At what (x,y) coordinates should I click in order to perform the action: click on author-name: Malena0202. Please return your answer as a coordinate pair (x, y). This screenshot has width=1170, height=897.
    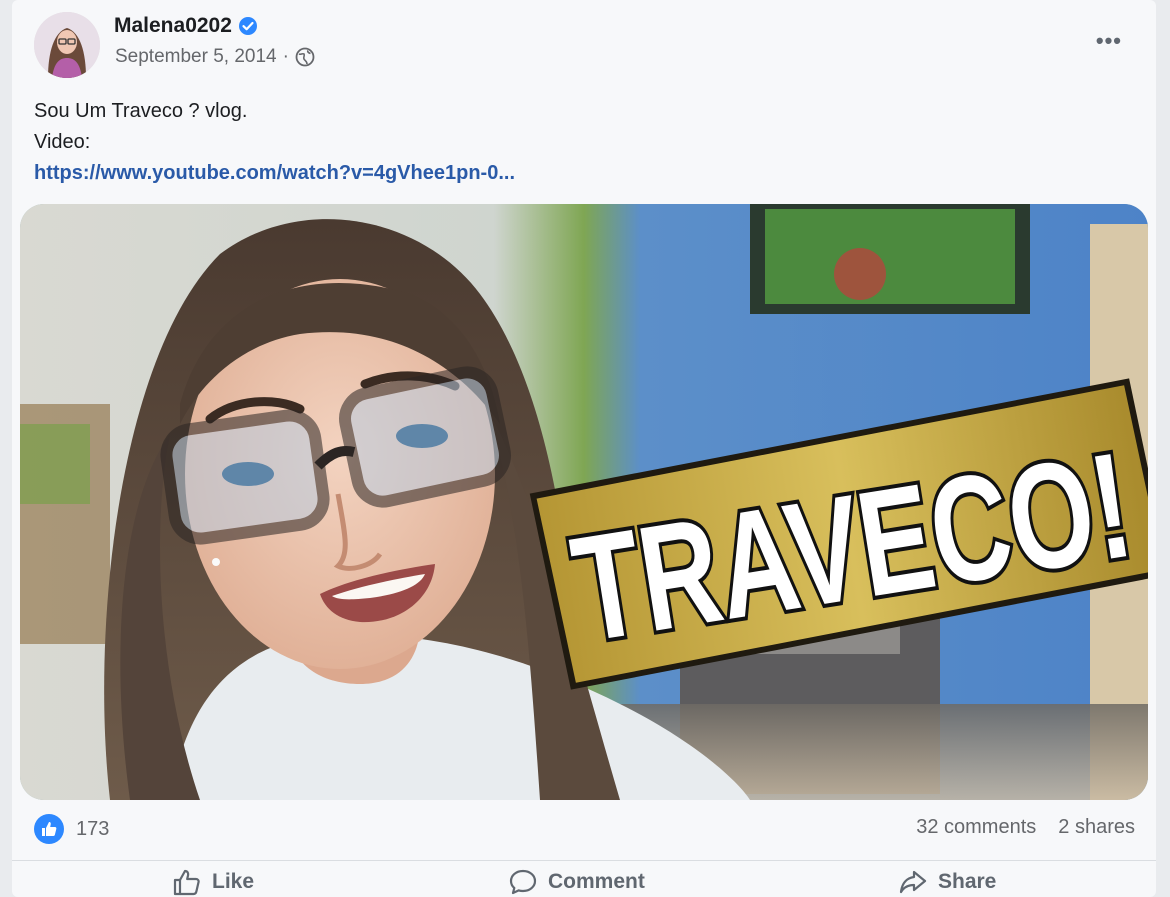
    Looking at the image, I should click on (186, 26).